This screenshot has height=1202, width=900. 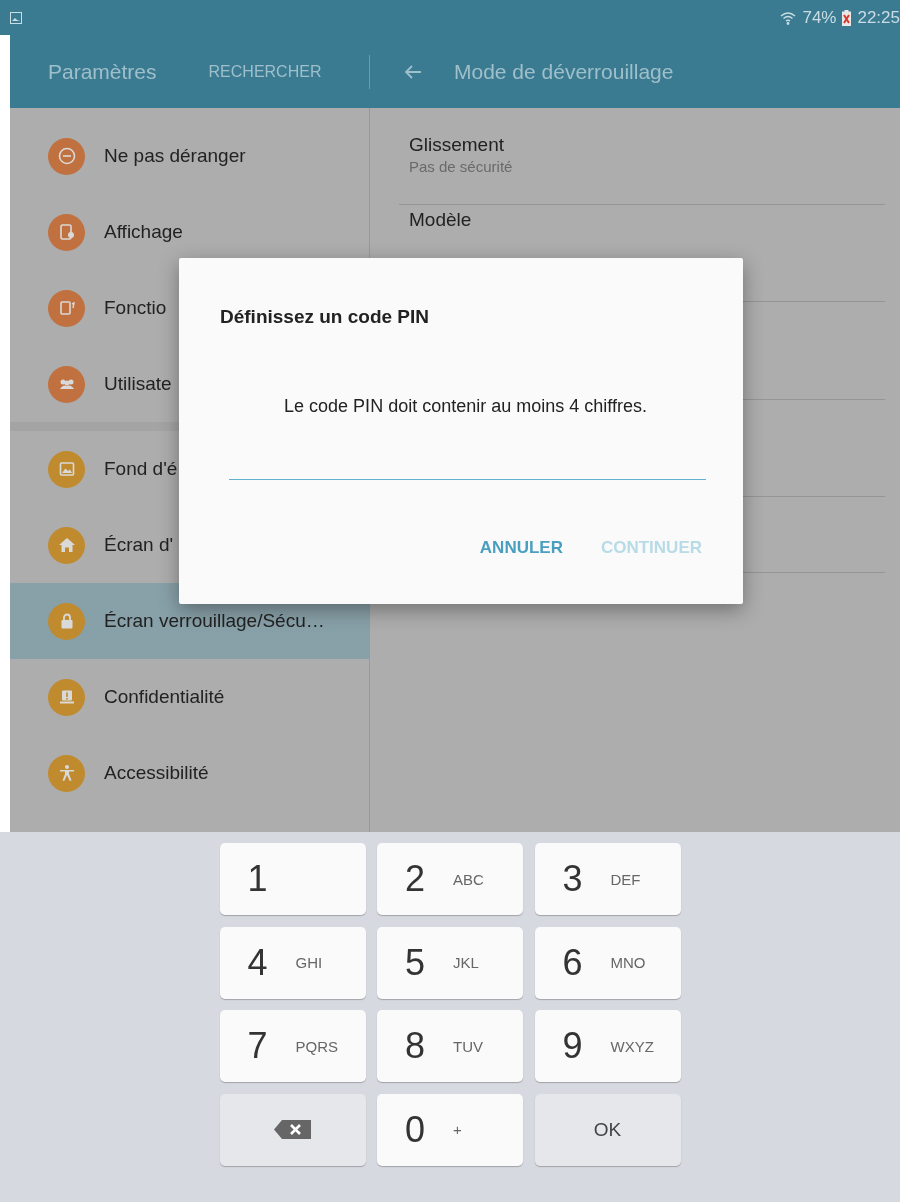 I want to click on page-title: Mode de déverrouillage, so click(x=564, y=71).